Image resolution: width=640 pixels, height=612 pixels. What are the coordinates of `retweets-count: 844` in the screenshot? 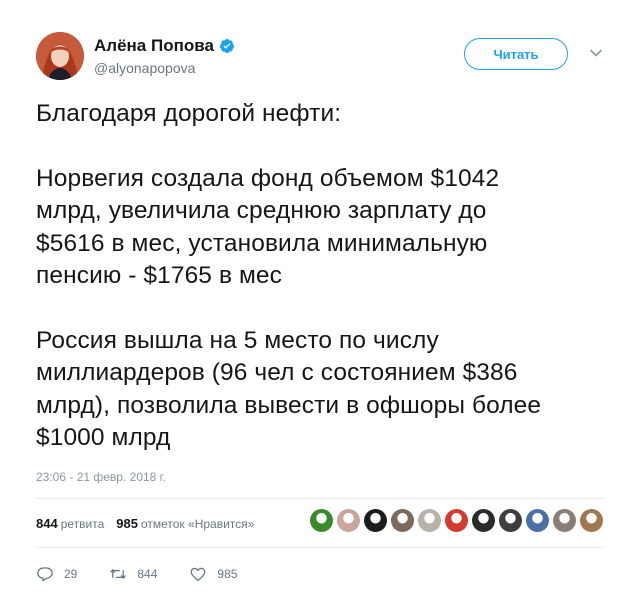 It's located at (47, 523).